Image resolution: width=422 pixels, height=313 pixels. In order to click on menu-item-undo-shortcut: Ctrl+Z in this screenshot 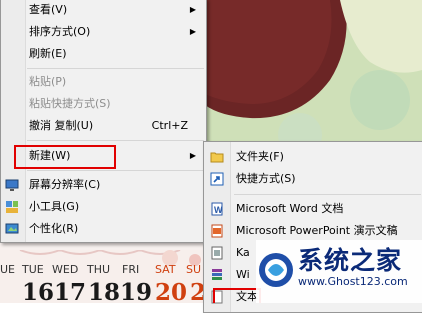, I will do `click(169, 125)`.